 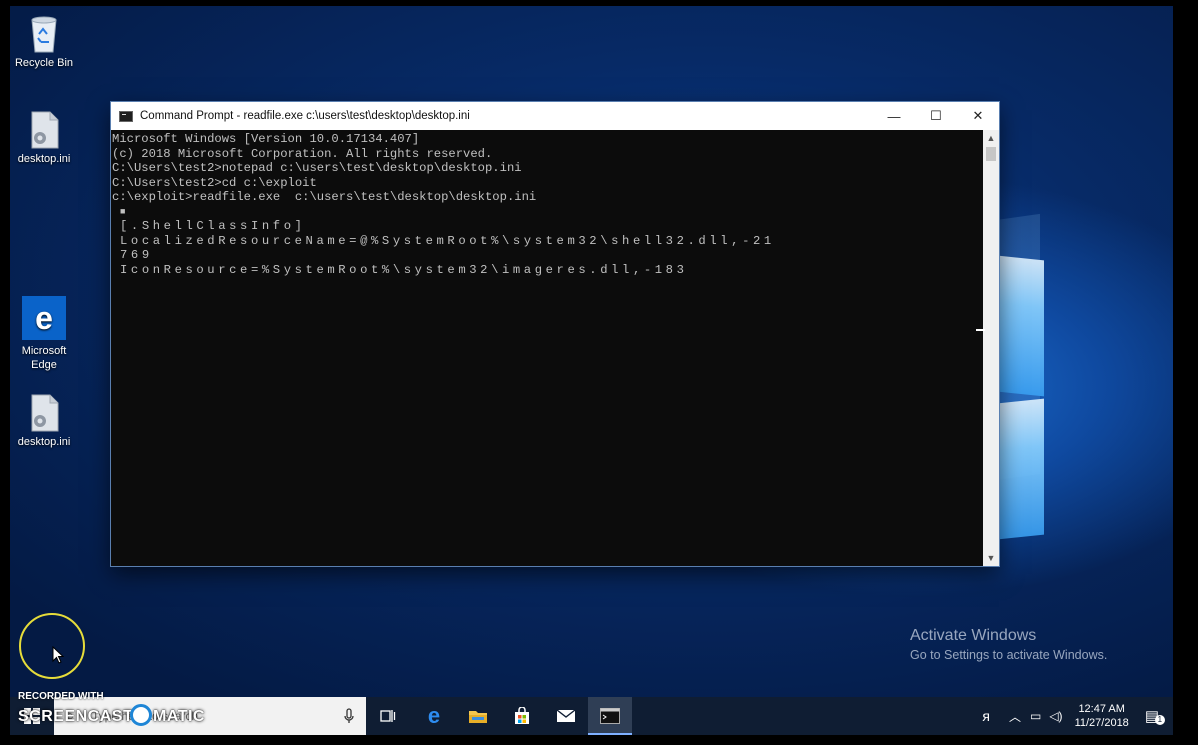 I want to click on desktop-icon-label: Recycle Bin, so click(x=44, y=63).